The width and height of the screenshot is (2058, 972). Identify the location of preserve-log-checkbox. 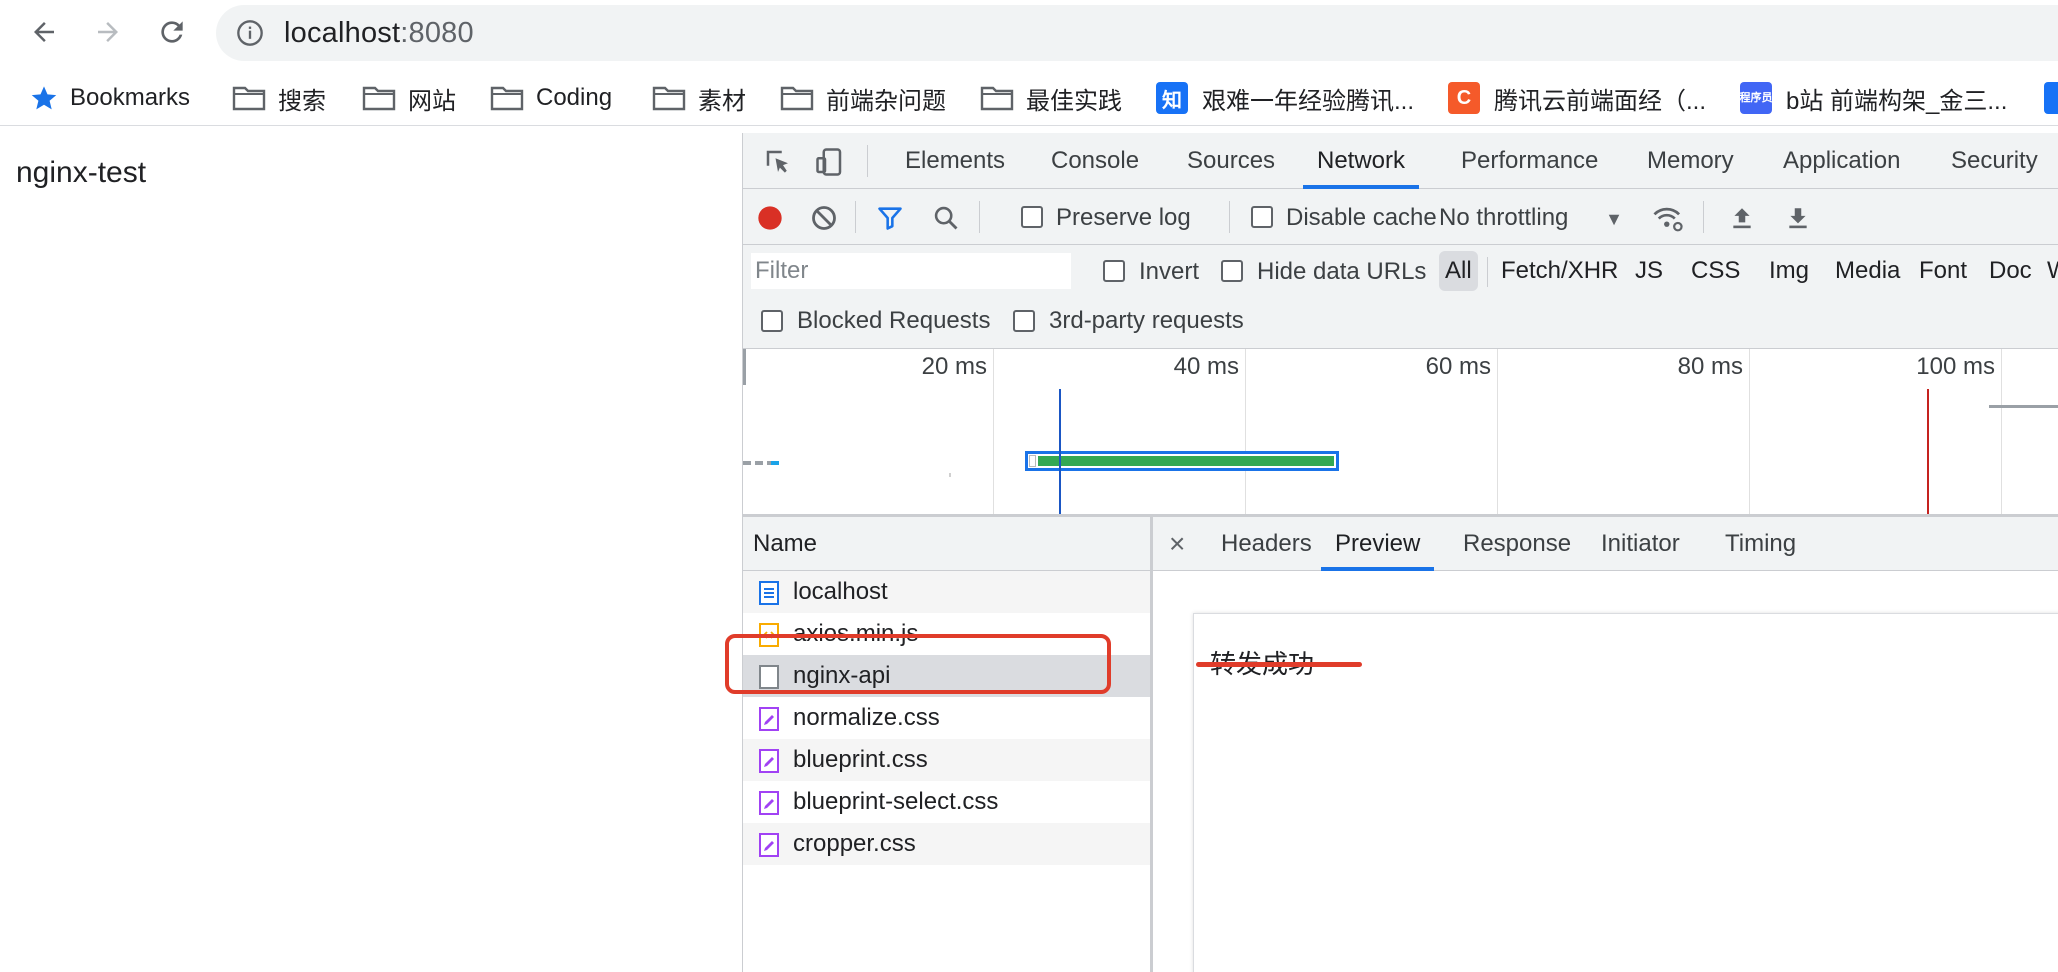
(1032, 217).